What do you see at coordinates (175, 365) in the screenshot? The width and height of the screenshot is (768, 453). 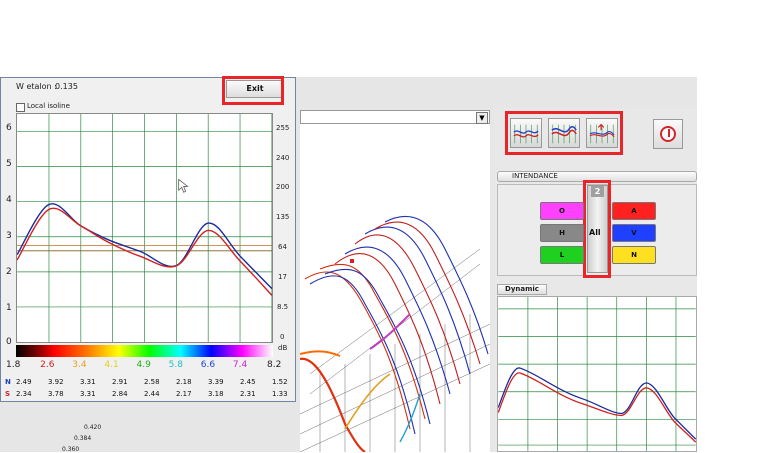 I see `color-scale-tick: 5.8` at bounding box center [175, 365].